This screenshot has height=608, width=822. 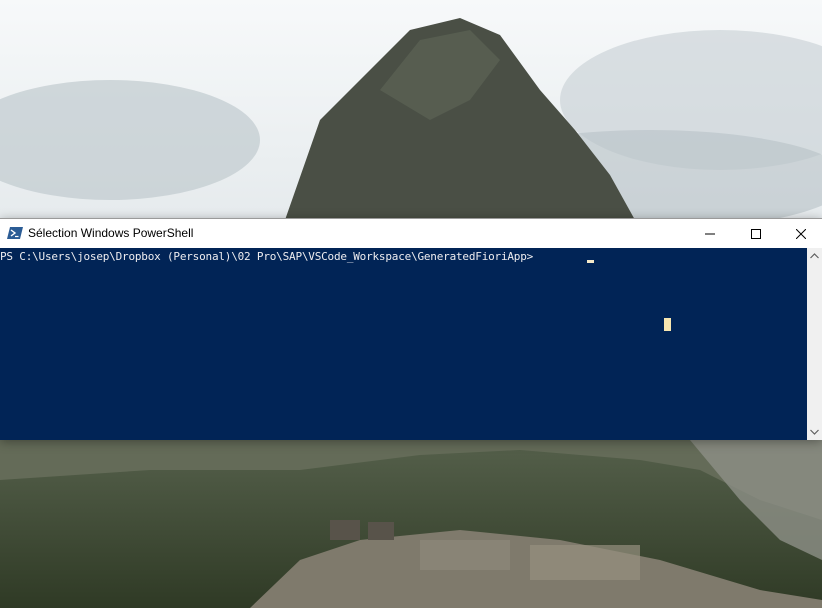 I want to click on scroll-up-button, so click(x=814, y=256).